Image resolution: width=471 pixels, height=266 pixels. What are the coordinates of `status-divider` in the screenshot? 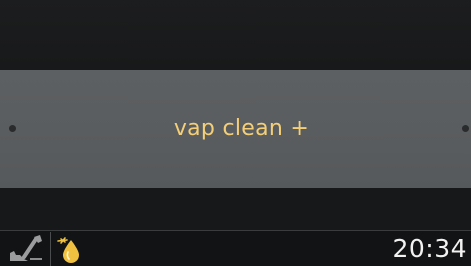 It's located at (50, 249).